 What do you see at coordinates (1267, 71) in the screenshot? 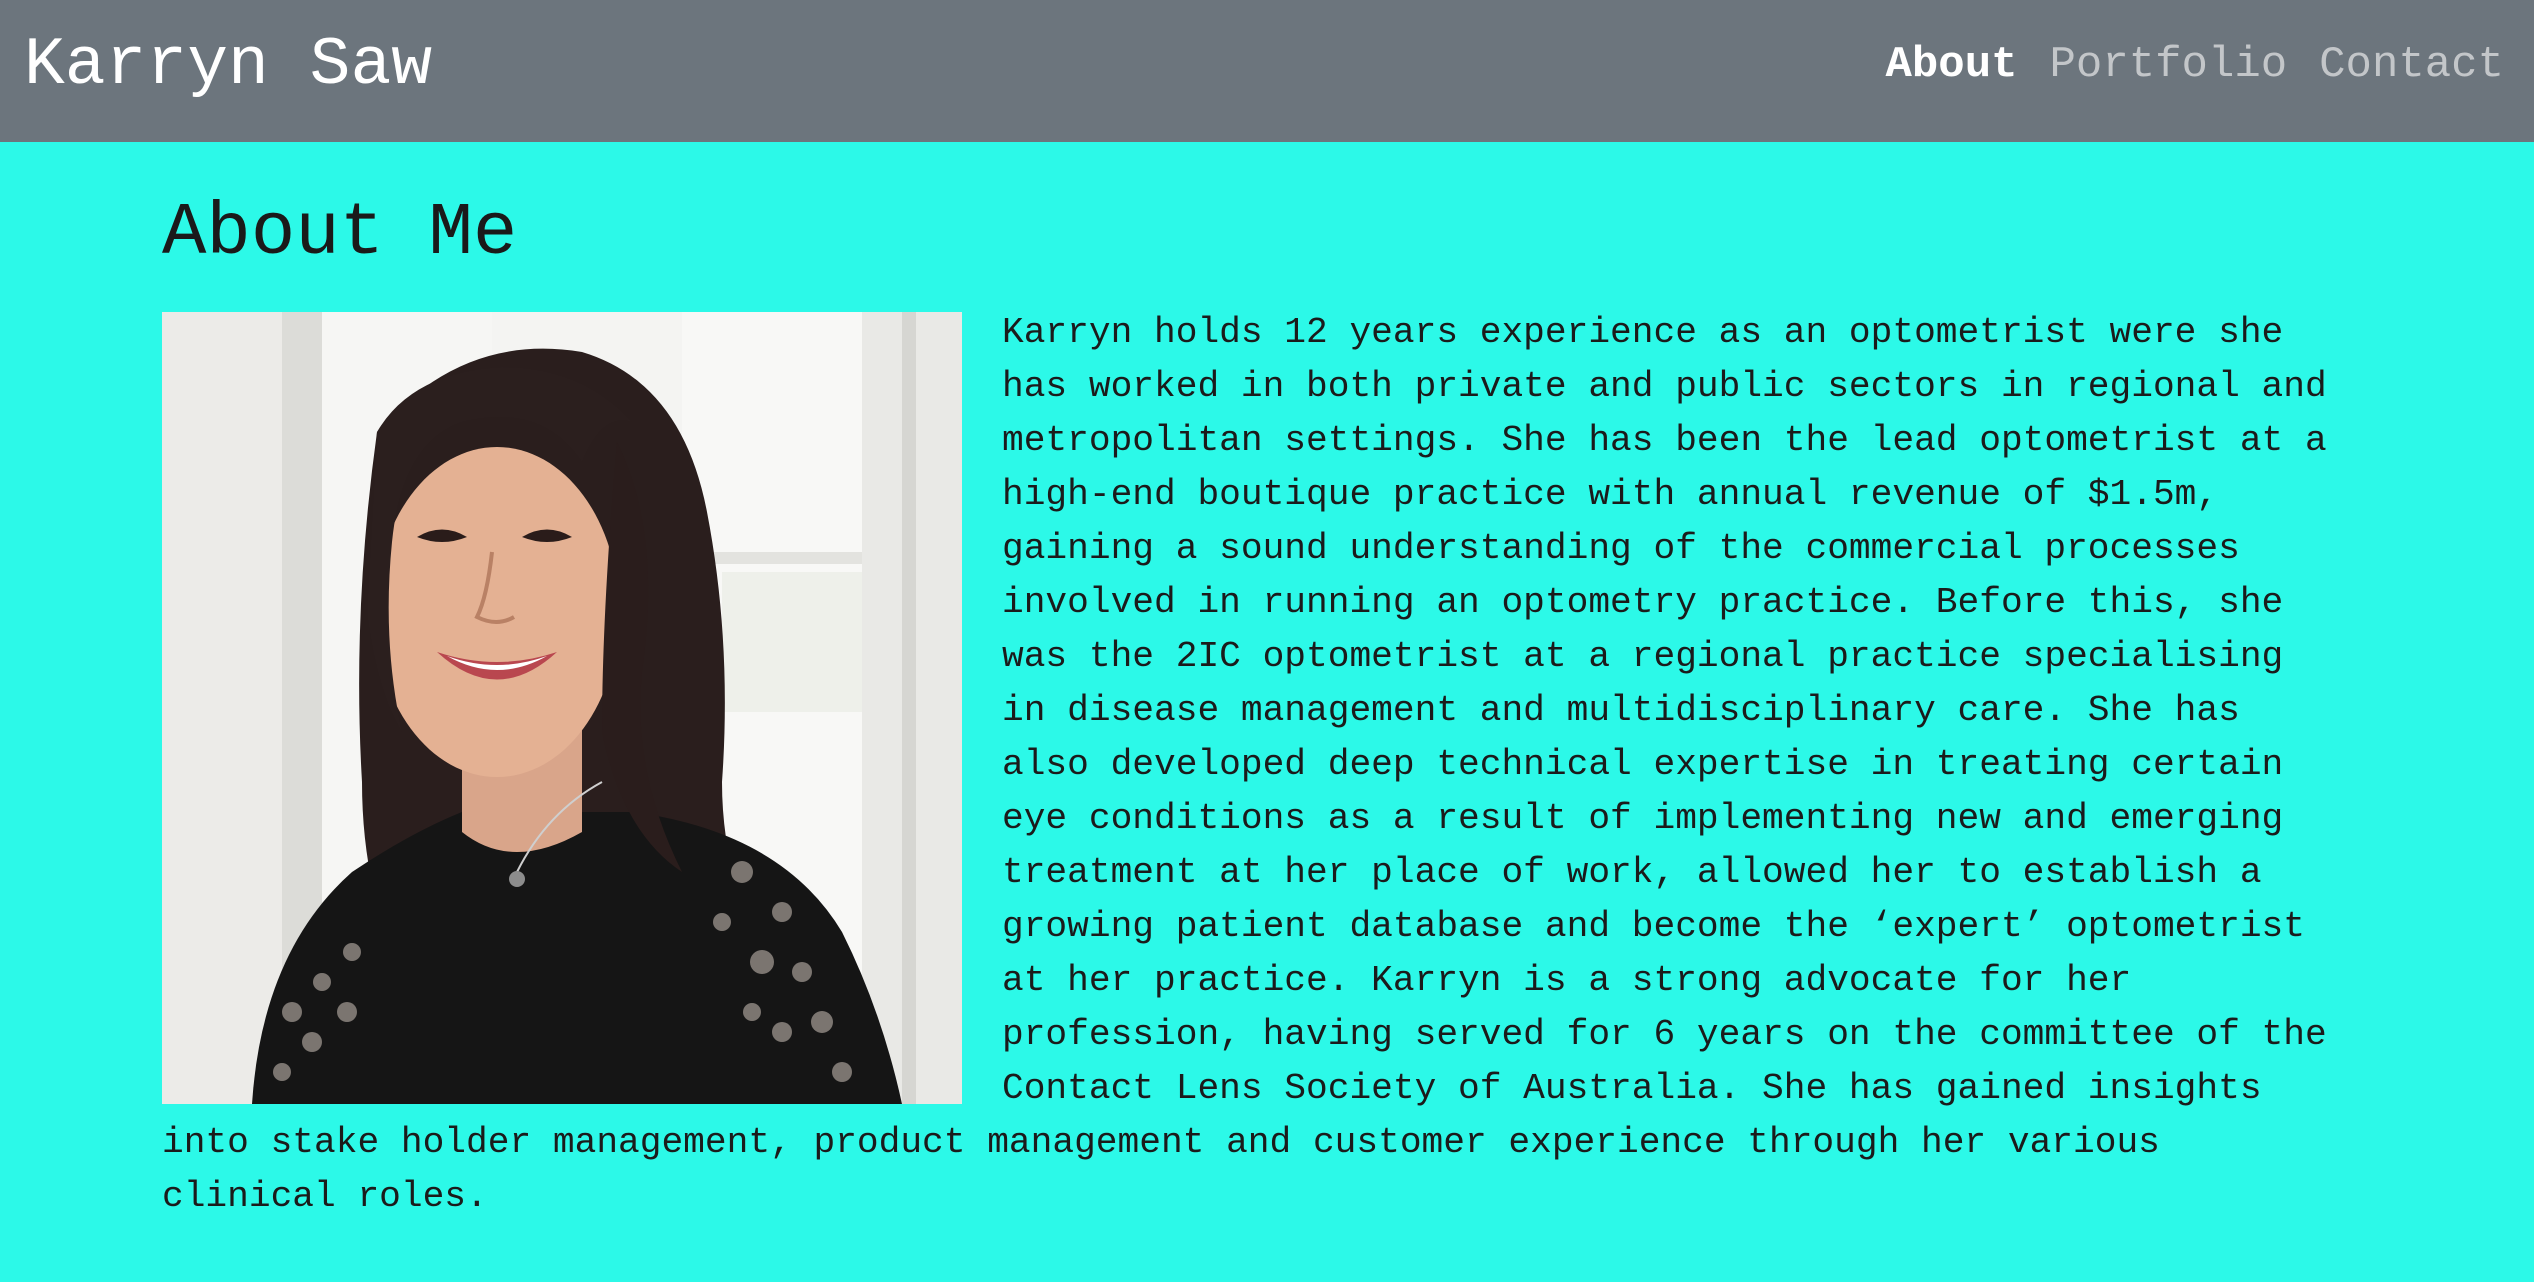
I see `navbar: Karryn Saw About Portfolio Contact` at bounding box center [1267, 71].